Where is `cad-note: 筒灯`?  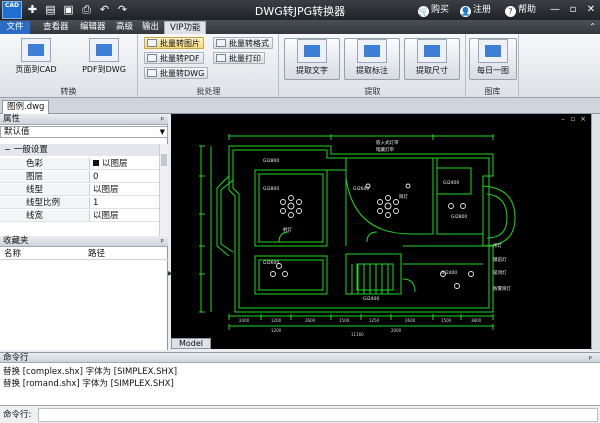
cad-note: 筒灯 is located at coordinates (403, 196).